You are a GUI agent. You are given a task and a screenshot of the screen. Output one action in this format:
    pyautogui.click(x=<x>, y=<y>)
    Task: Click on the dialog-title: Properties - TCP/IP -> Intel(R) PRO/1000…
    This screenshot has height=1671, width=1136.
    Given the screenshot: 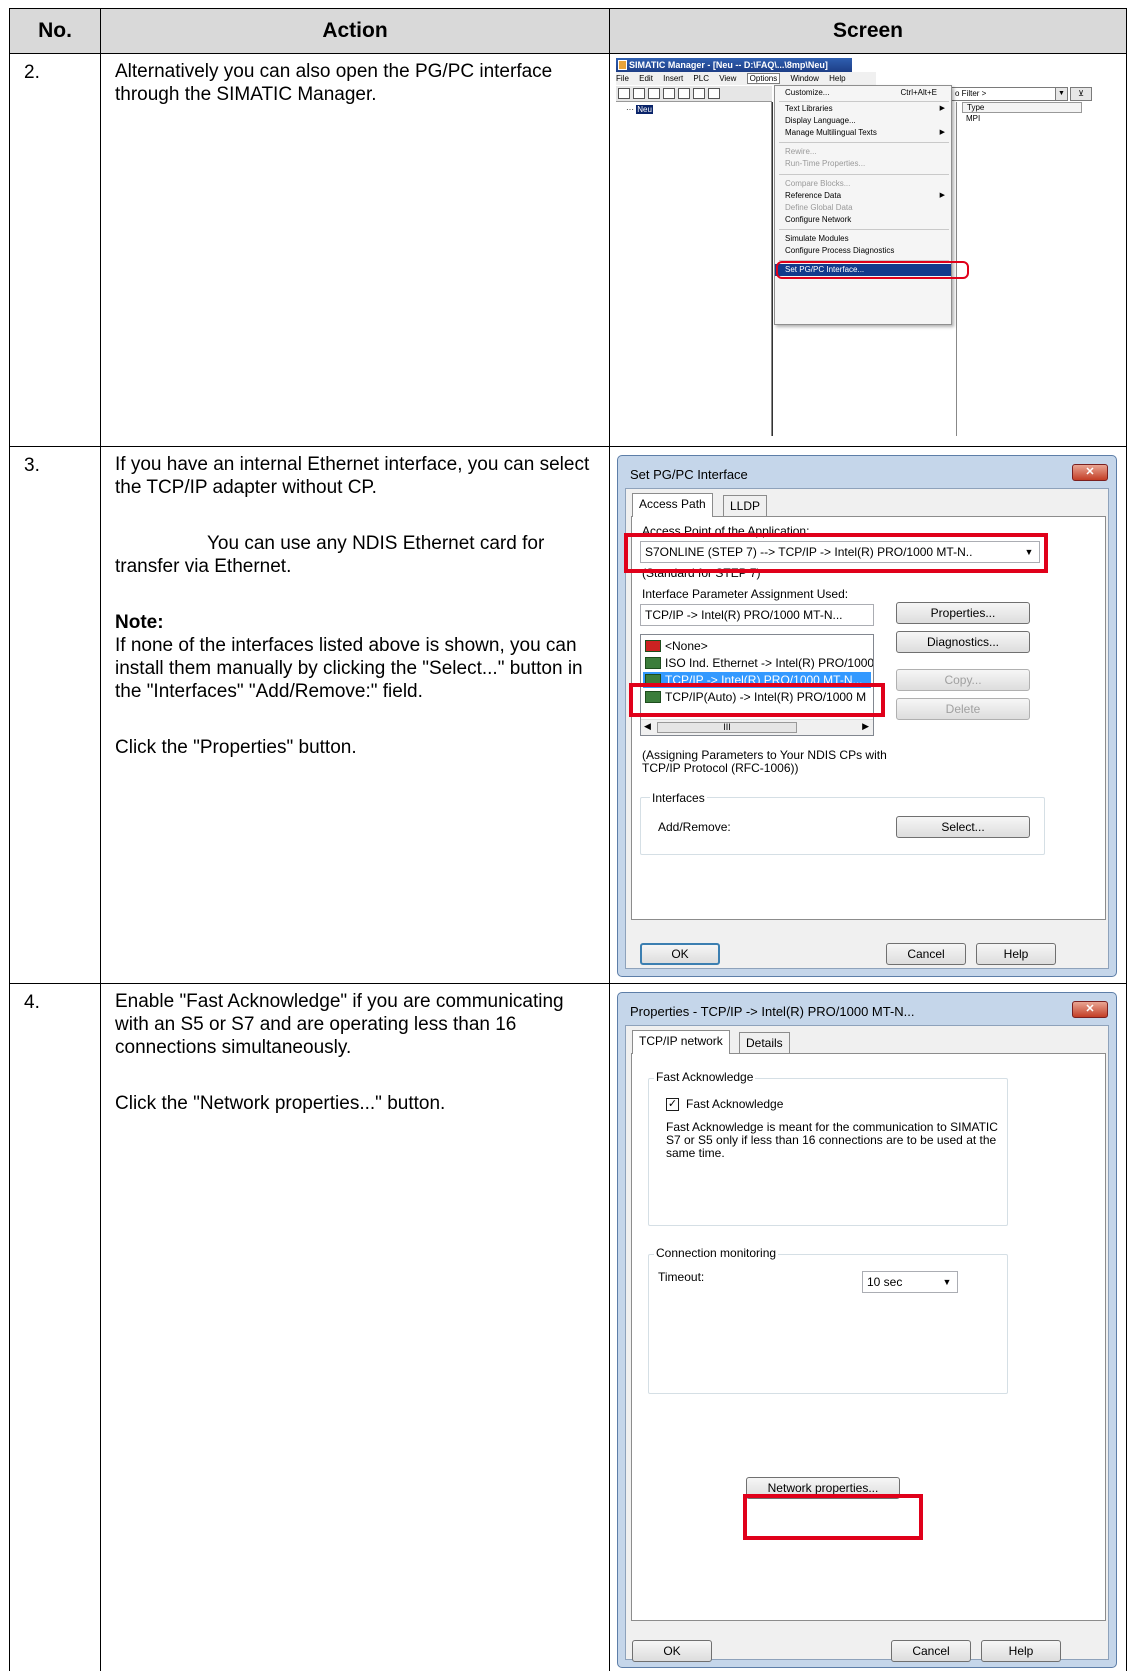 What is the action you would take?
    pyautogui.click(x=772, y=1011)
    